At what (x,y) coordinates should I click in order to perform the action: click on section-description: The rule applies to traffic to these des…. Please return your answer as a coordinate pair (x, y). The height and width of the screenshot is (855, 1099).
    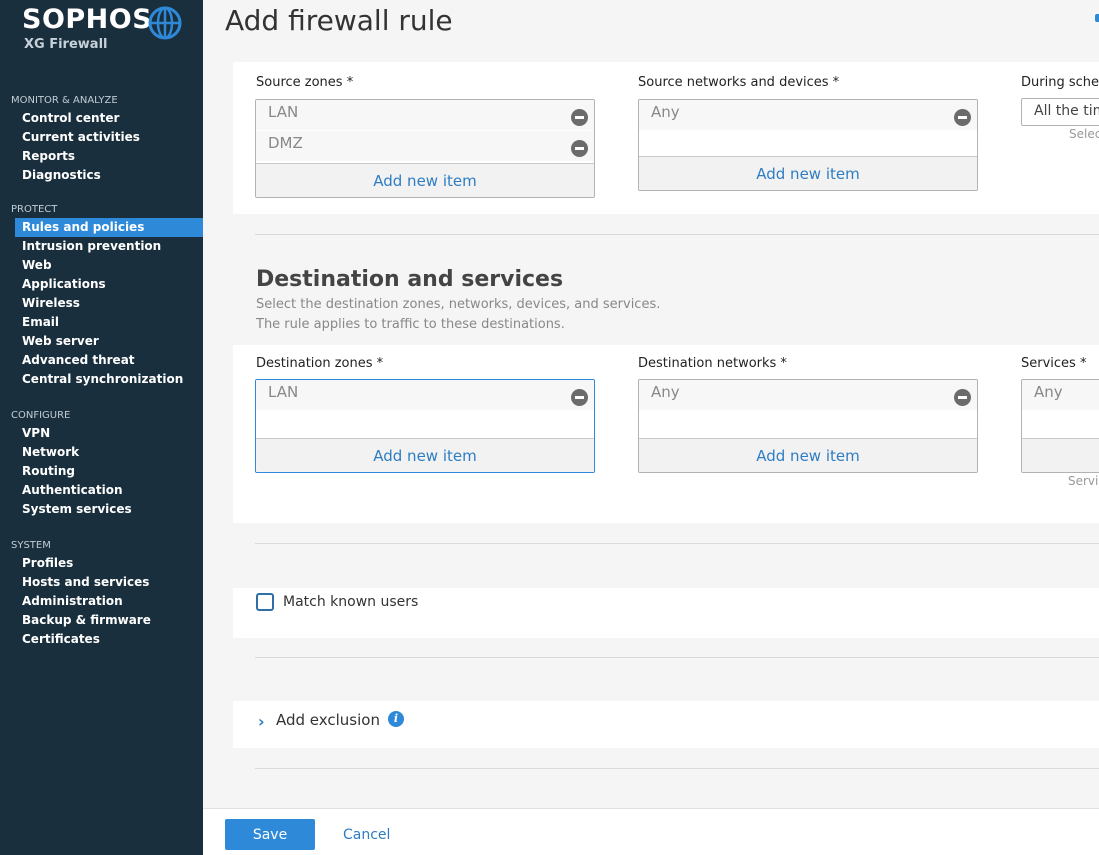
    Looking at the image, I should click on (410, 324).